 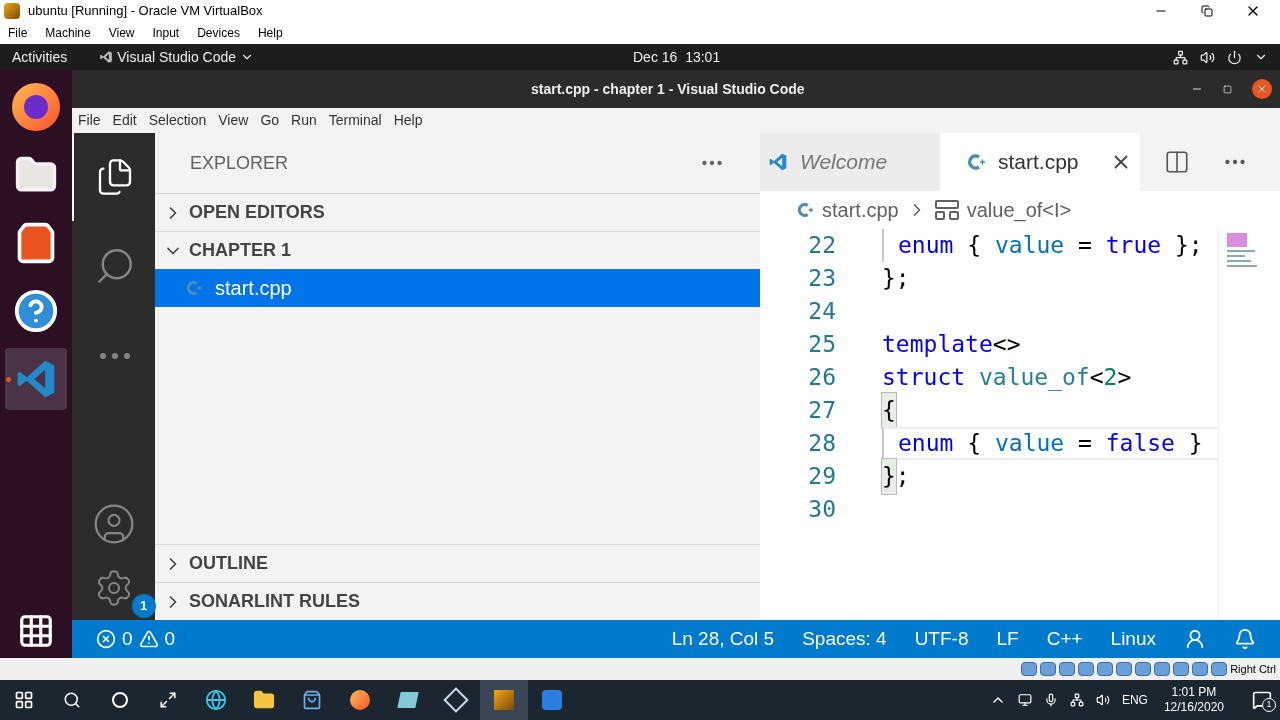 I want to click on display-icon, so click(x=1024, y=700).